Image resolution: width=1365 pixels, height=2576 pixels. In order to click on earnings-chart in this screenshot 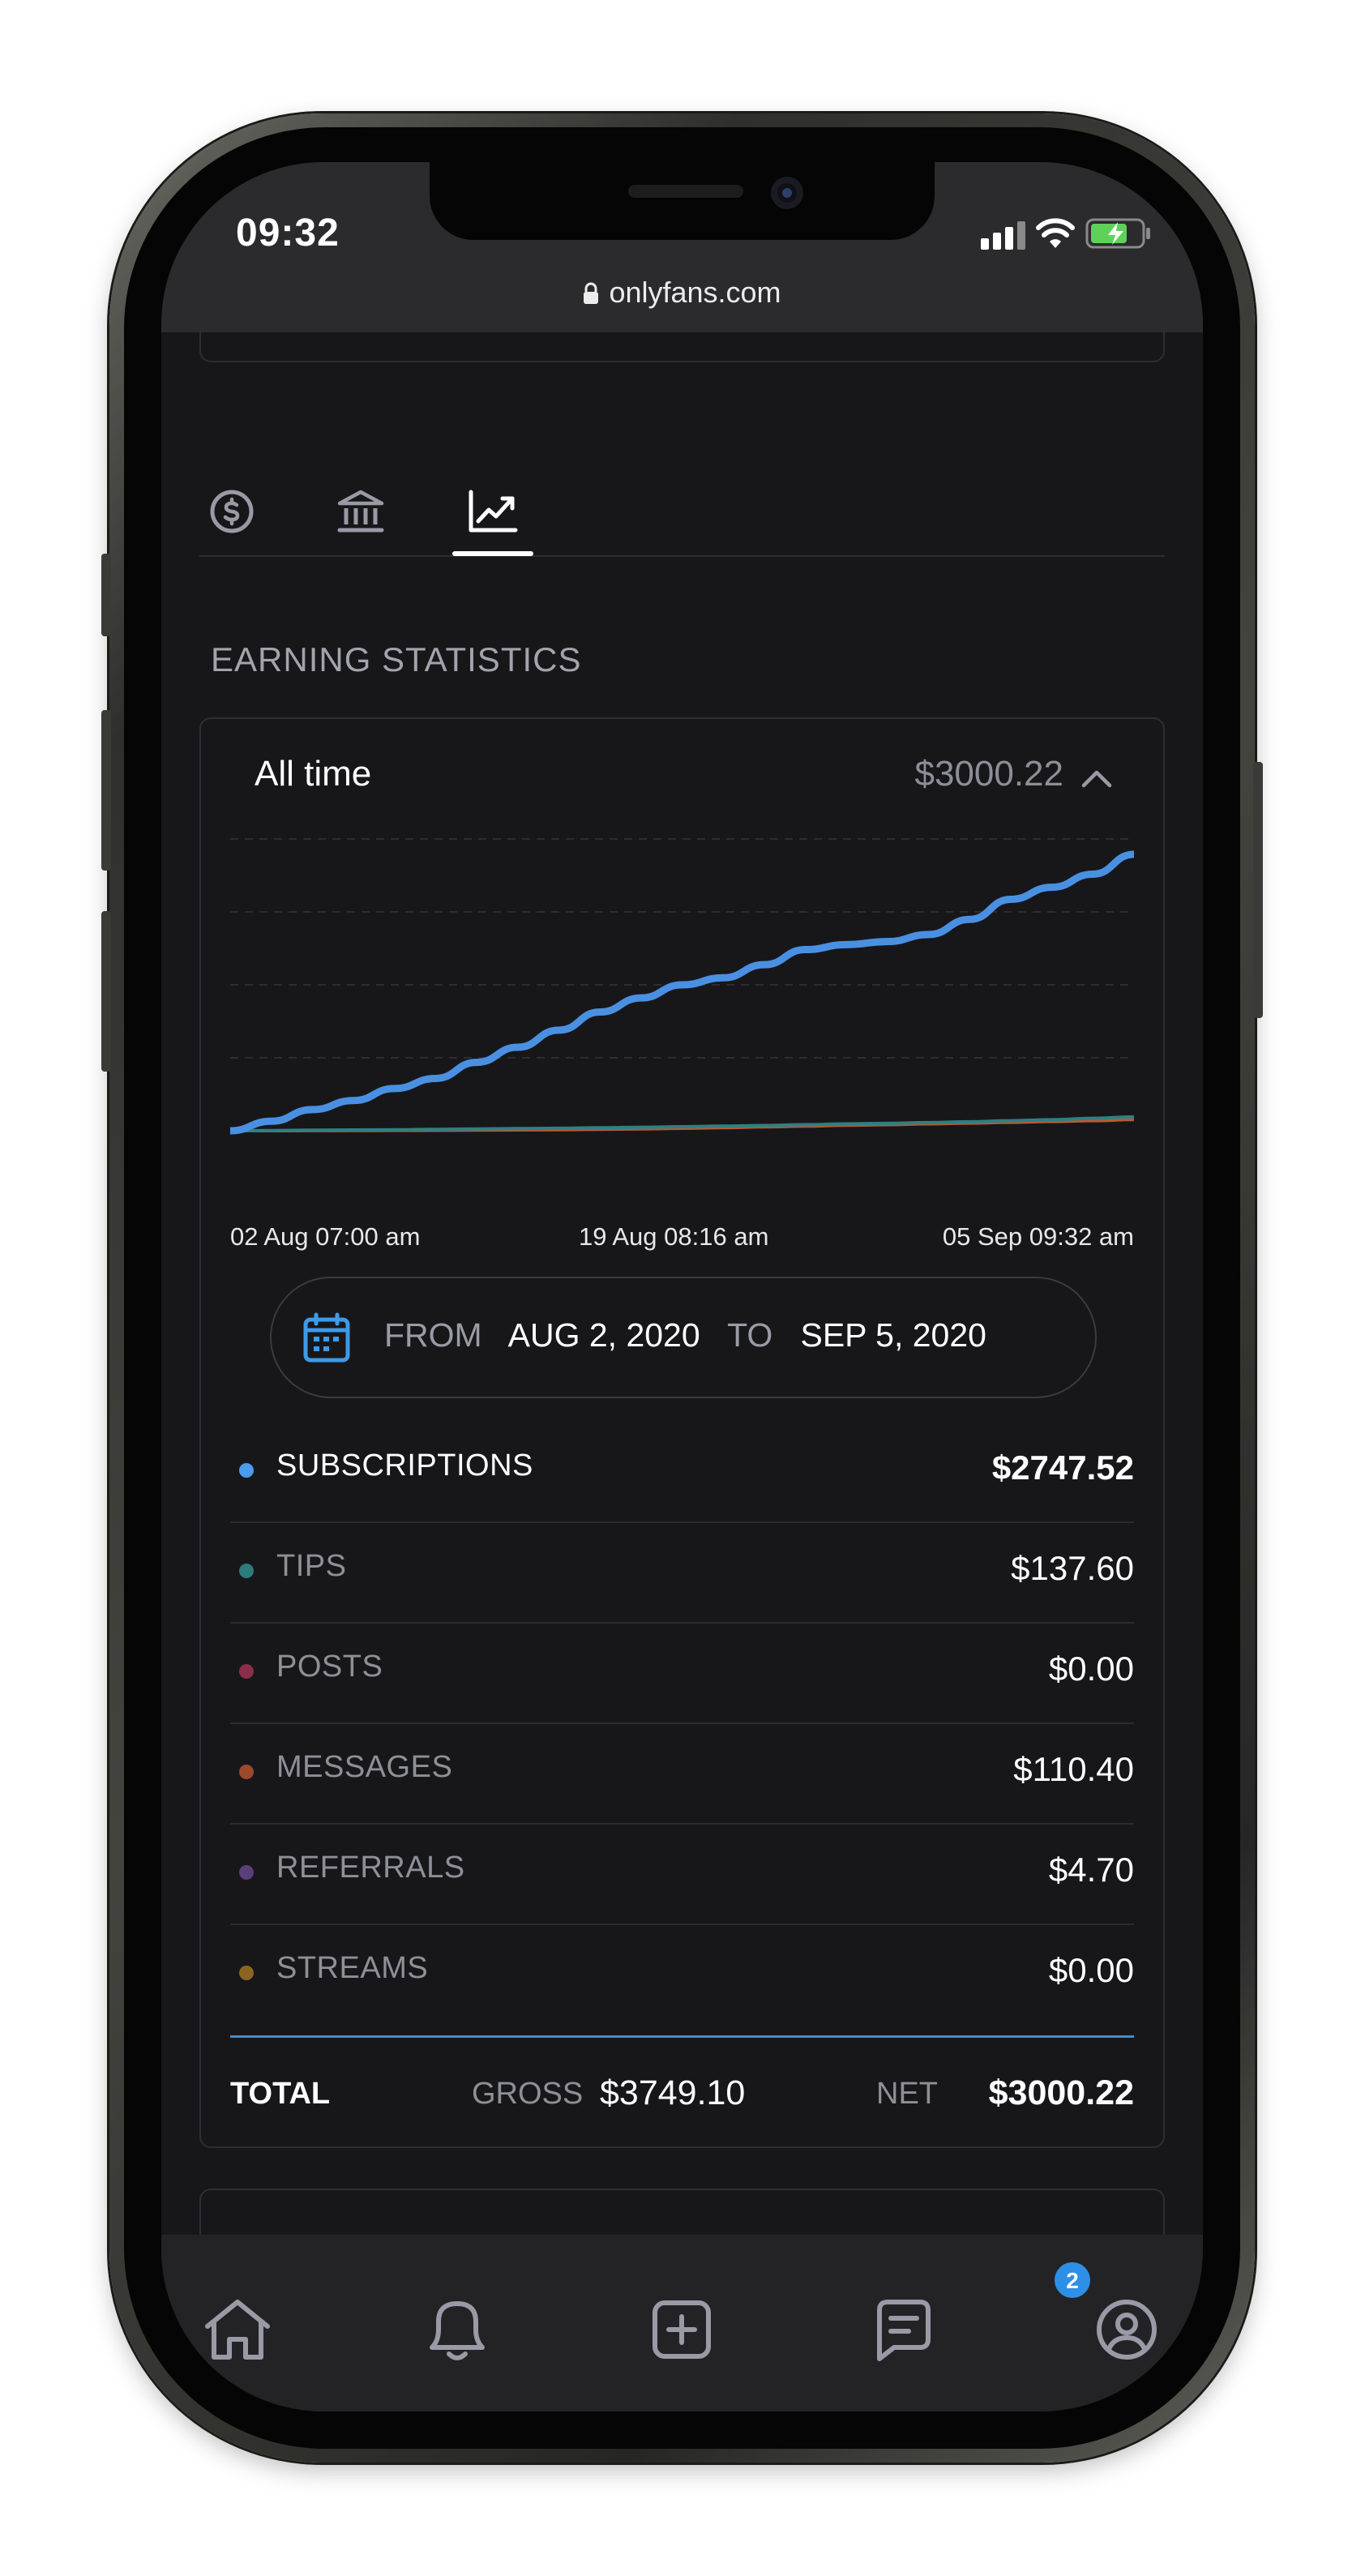, I will do `click(682, 985)`.